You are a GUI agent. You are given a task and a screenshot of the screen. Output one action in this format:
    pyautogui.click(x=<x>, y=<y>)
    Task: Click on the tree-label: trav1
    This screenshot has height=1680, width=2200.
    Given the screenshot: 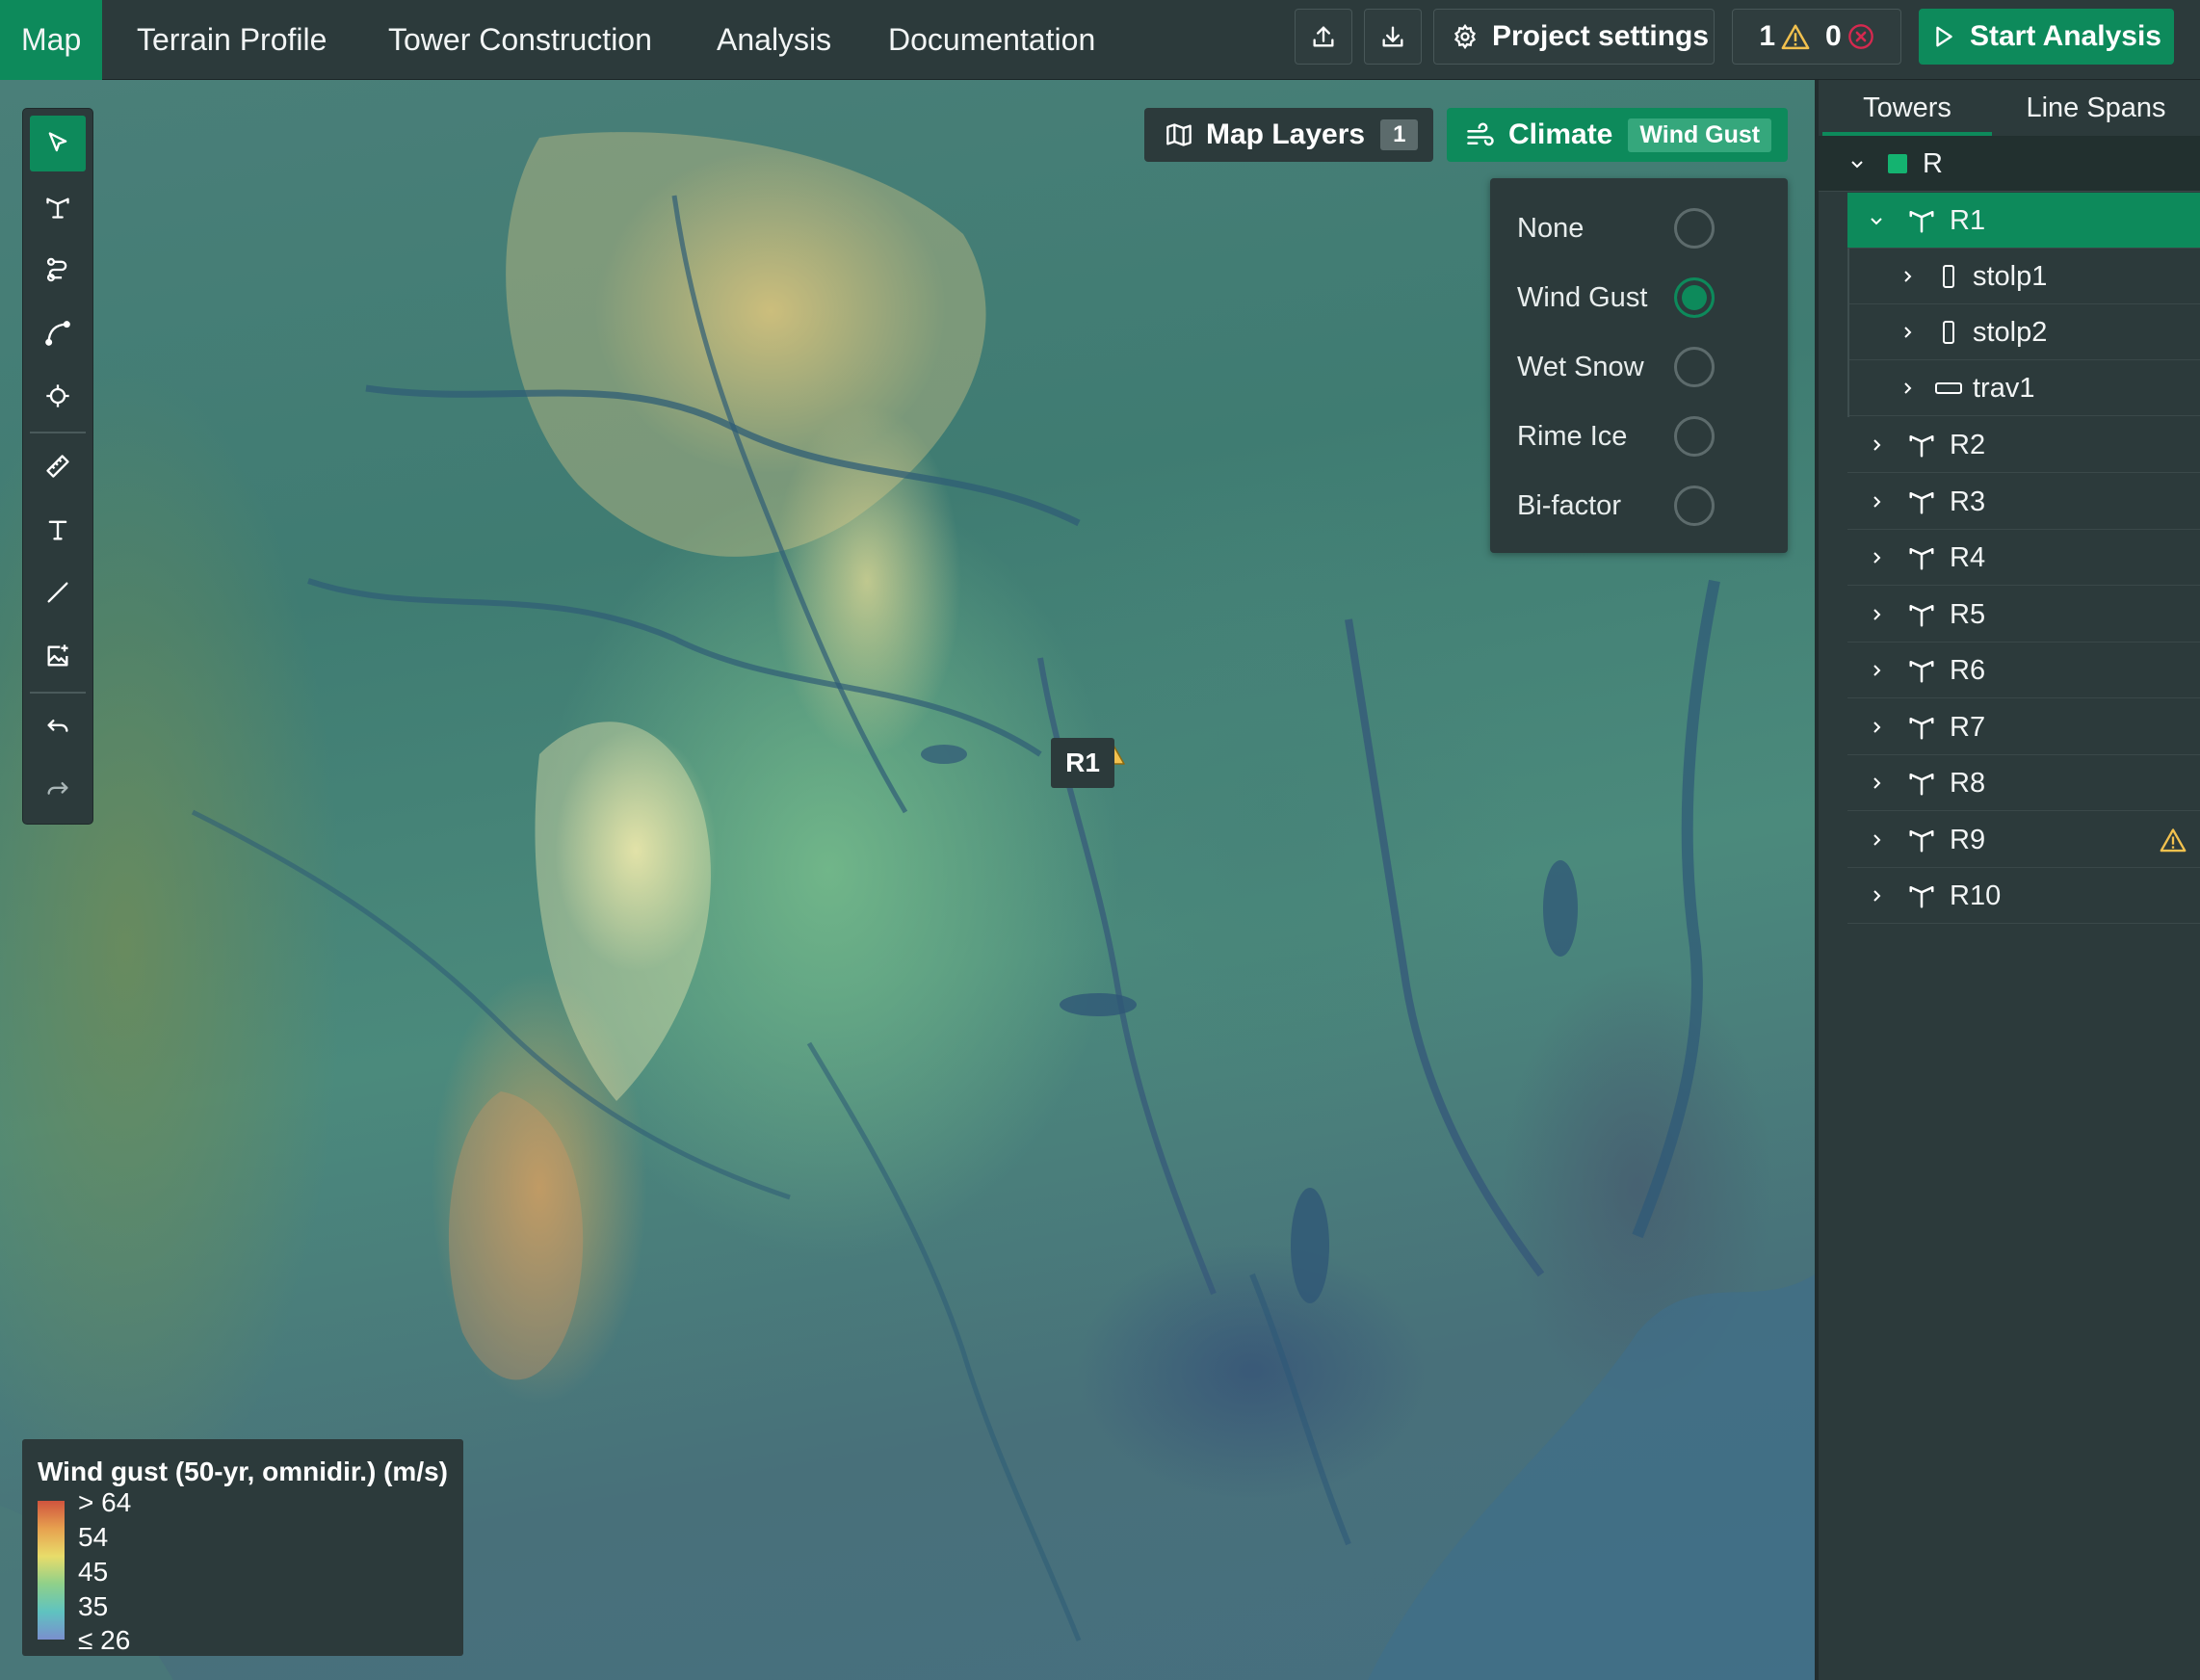 What is the action you would take?
    pyautogui.click(x=2004, y=388)
    